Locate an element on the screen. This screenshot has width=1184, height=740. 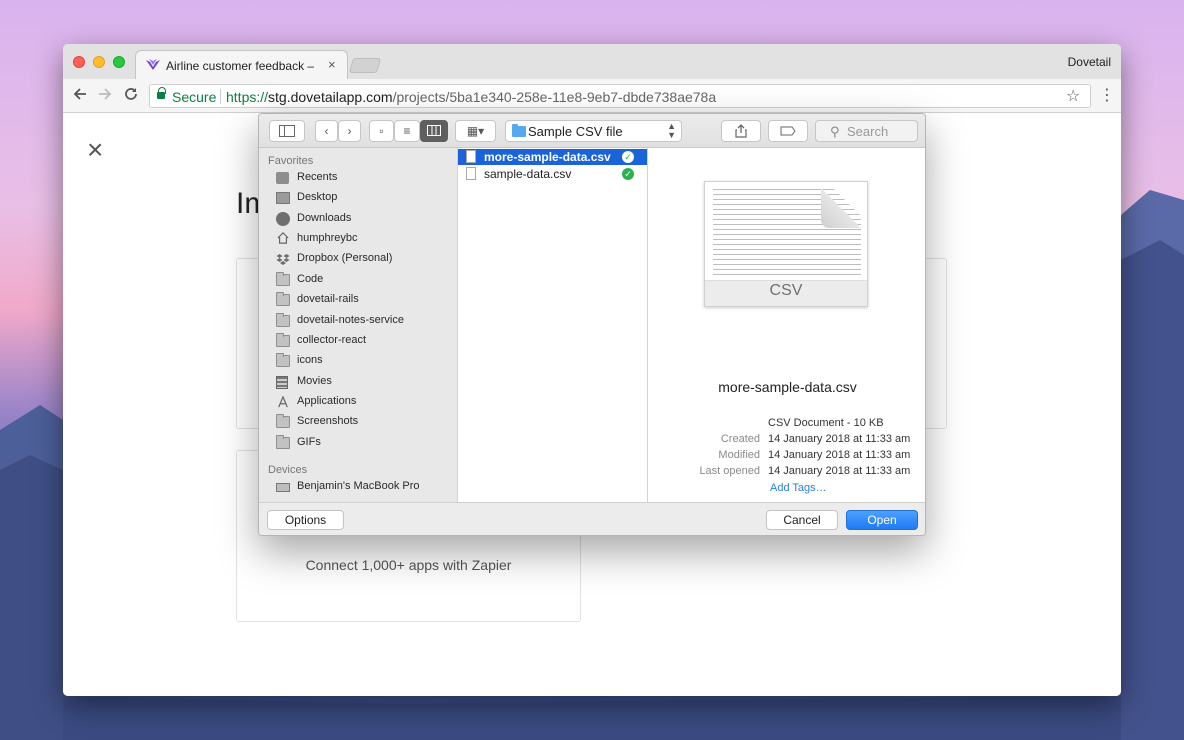
chevron-right-icon: › is located at coordinates (349, 131).